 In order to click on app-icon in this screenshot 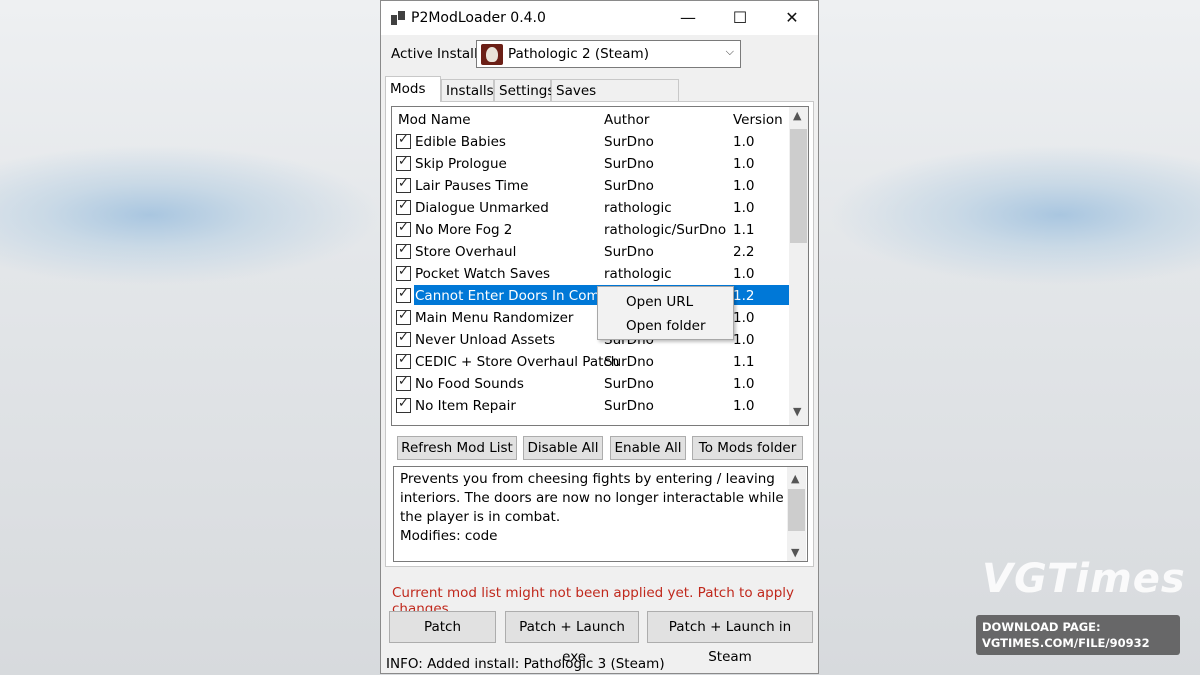, I will do `click(398, 18)`.